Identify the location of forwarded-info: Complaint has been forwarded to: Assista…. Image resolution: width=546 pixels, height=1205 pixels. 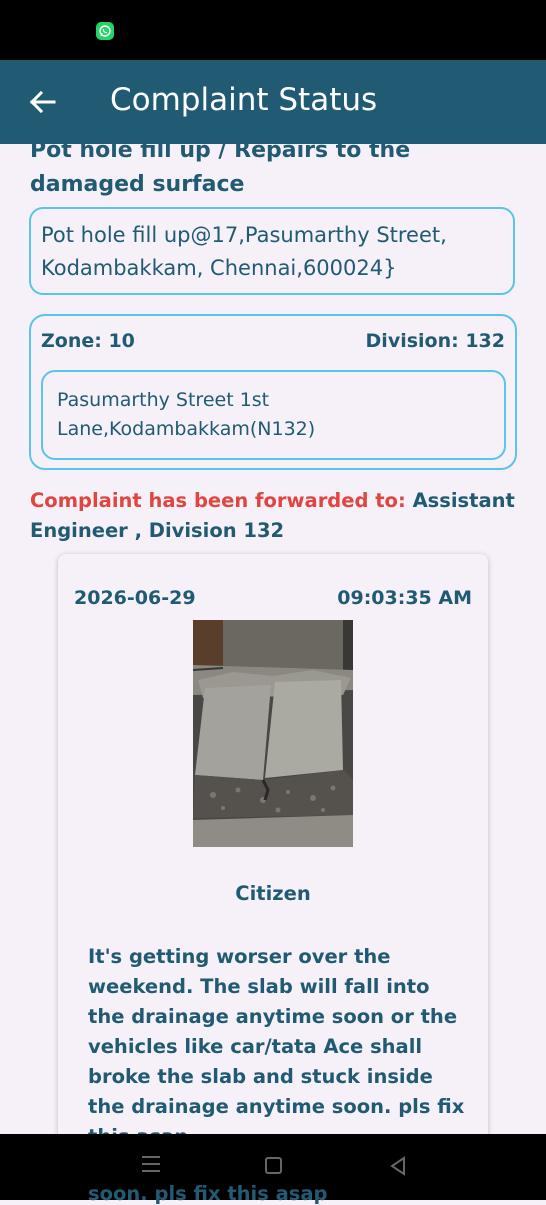
(275, 516).